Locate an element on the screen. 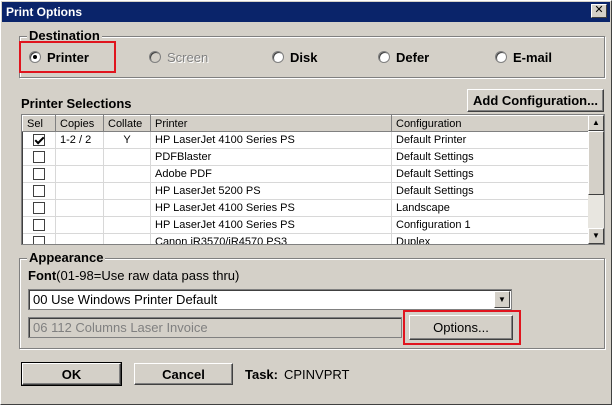 The height and width of the screenshot is (405, 612). scroll-thumb is located at coordinates (596, 163).